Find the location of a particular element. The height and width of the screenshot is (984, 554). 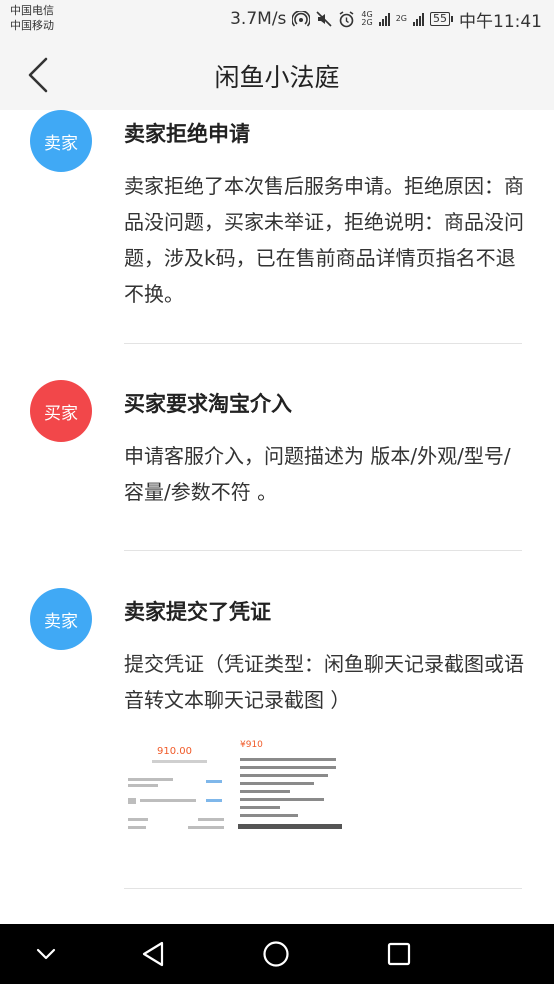

clock: 中午11:41 is located at coordinates (500, 21).